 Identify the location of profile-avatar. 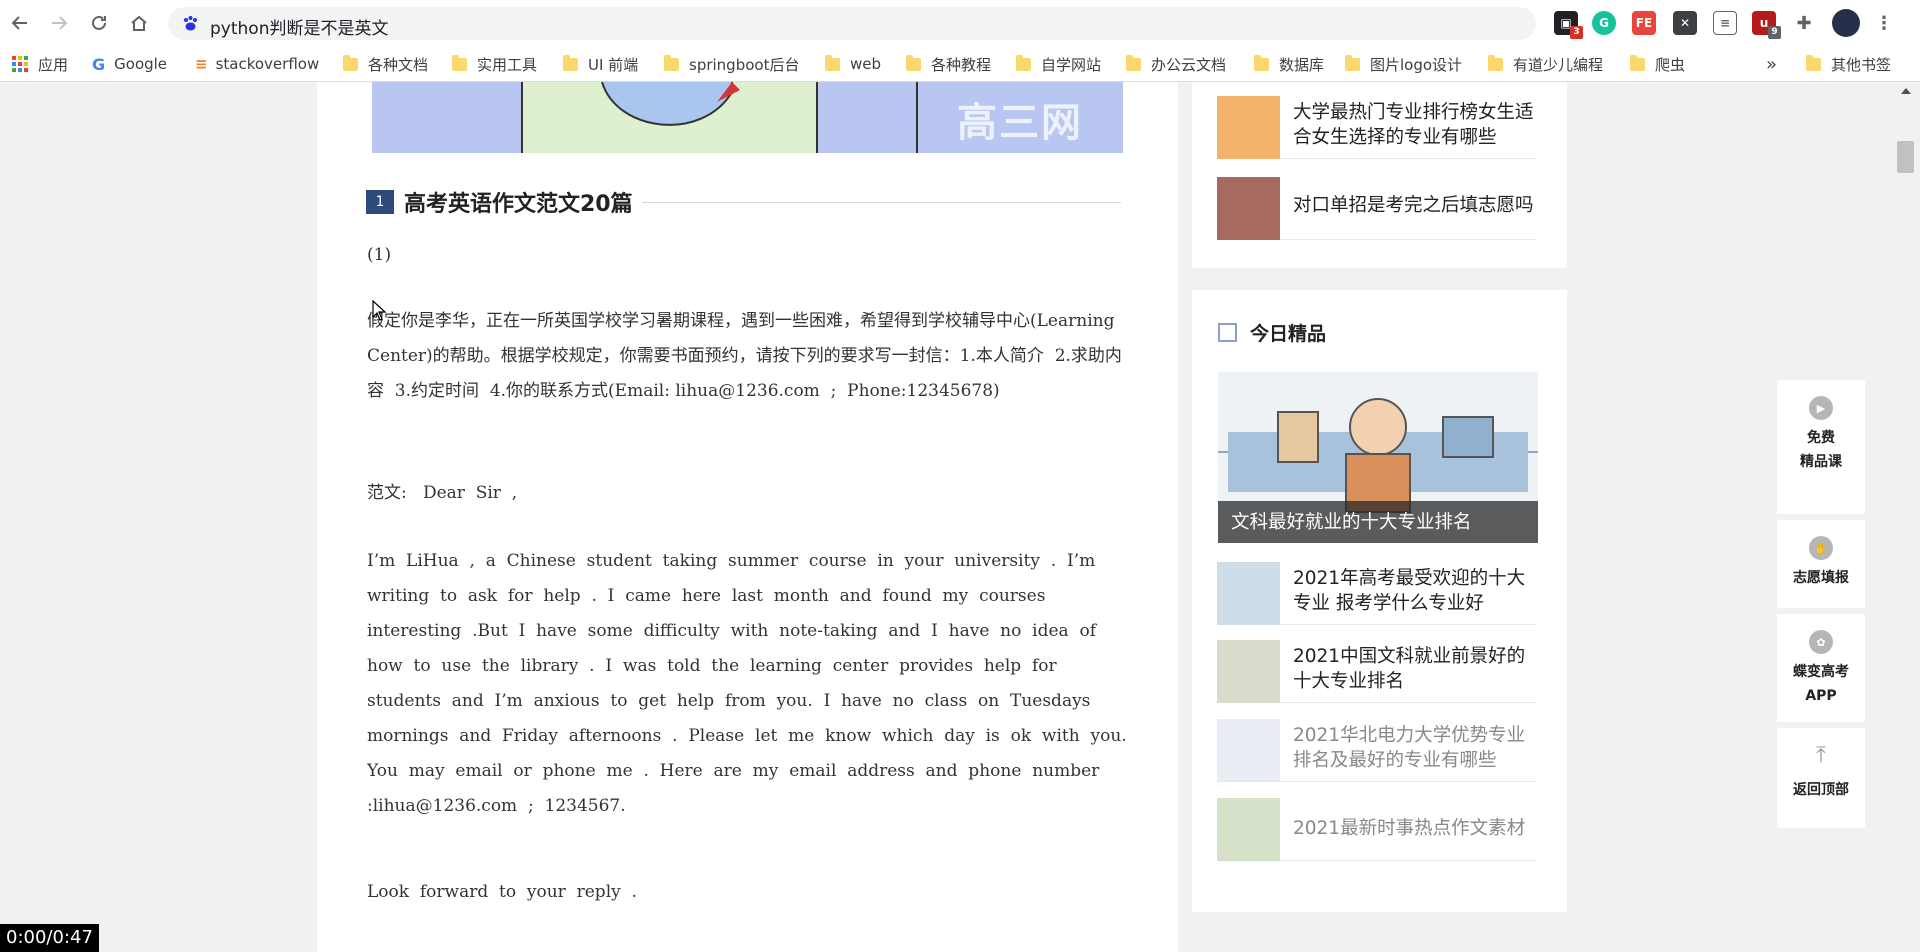
(1846, 23).